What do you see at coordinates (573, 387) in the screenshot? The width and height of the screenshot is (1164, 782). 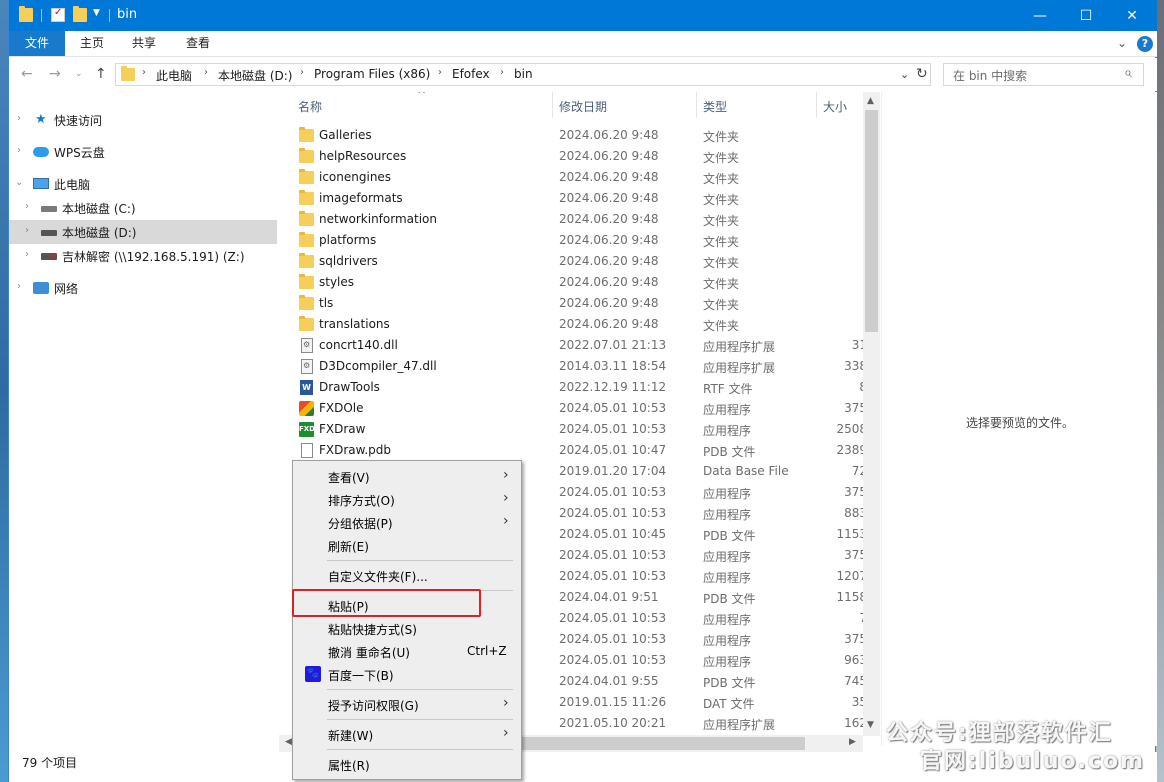 I see `file-row: W DrawTools 2022.12.19 11:12 RTF 文件 8` at bounding box center [573, 387].